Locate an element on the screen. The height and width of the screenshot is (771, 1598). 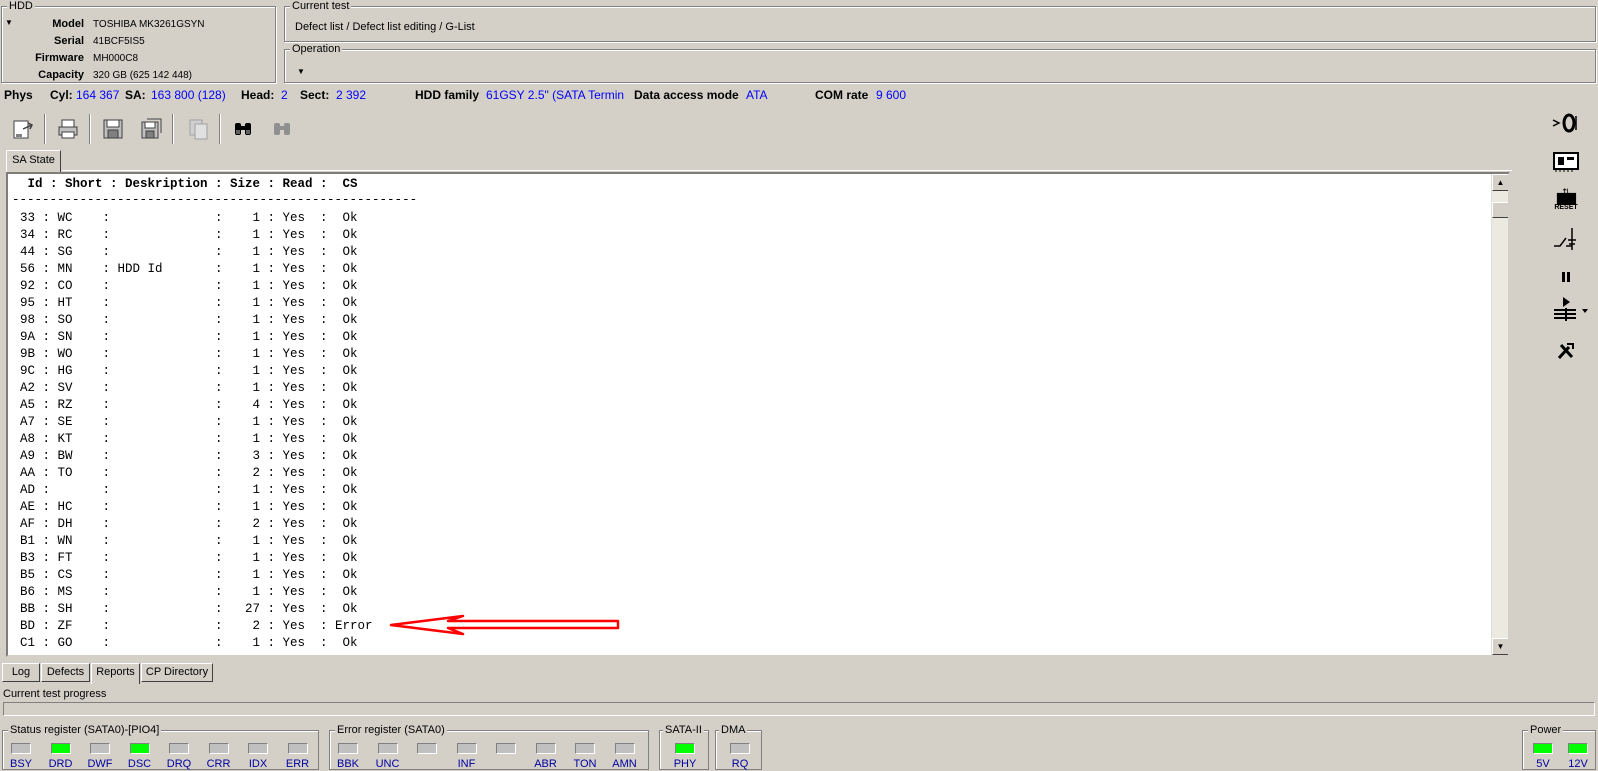
scroll-up-icon: ▲ is located at coordinates (1500, 182).